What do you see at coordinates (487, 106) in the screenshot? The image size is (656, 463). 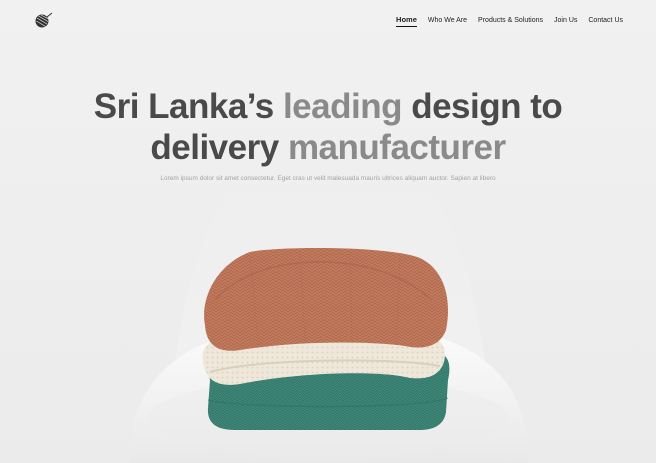 I see `hero-title-part: design to` at bounding box center [487, 106].